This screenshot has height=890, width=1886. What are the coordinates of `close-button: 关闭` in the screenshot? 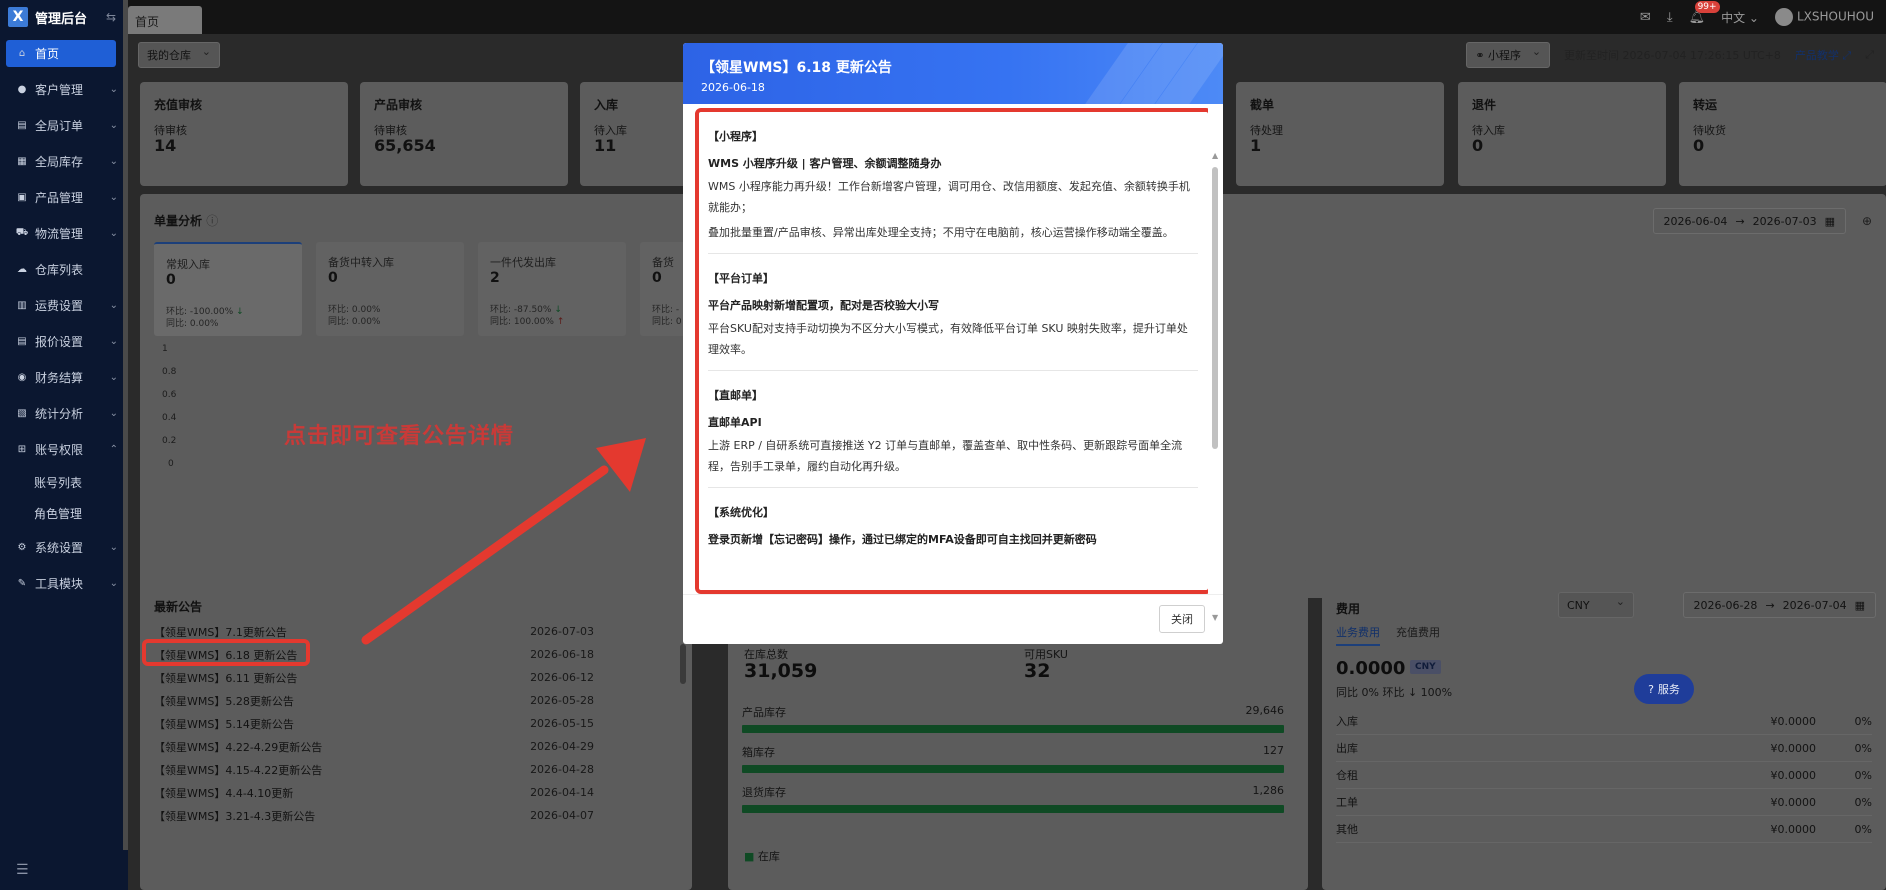 It's located at (1182, 619).